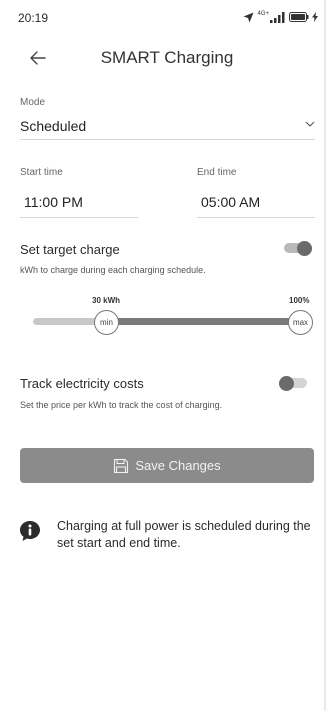  What do you see at coordinates (106, 322) in the screenshot?
I see `slider-min-handle: min` at bounding box center [106, 322].